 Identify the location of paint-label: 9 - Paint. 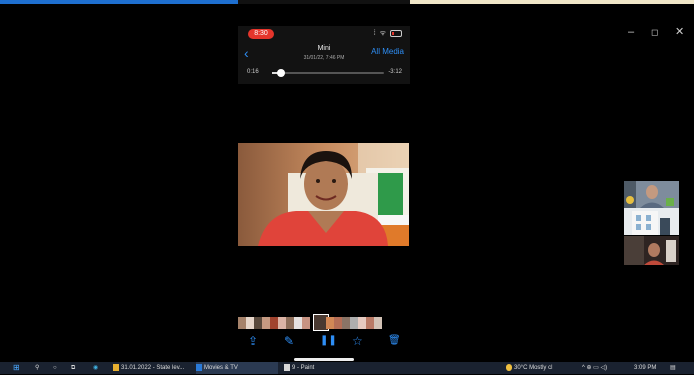
(303, 368).